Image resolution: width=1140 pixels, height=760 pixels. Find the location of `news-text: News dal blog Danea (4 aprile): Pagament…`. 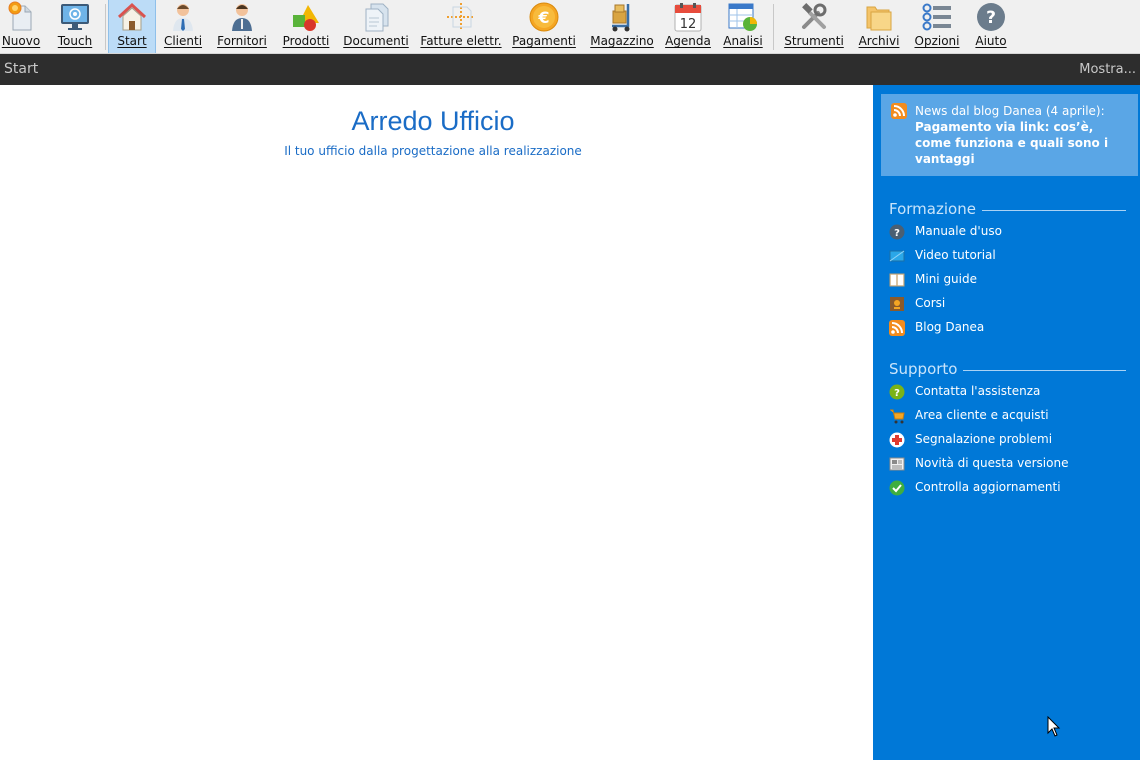

news-text: News dal blog Danea (4 aprile): Pagament… is located at coordinates (1024, 135).